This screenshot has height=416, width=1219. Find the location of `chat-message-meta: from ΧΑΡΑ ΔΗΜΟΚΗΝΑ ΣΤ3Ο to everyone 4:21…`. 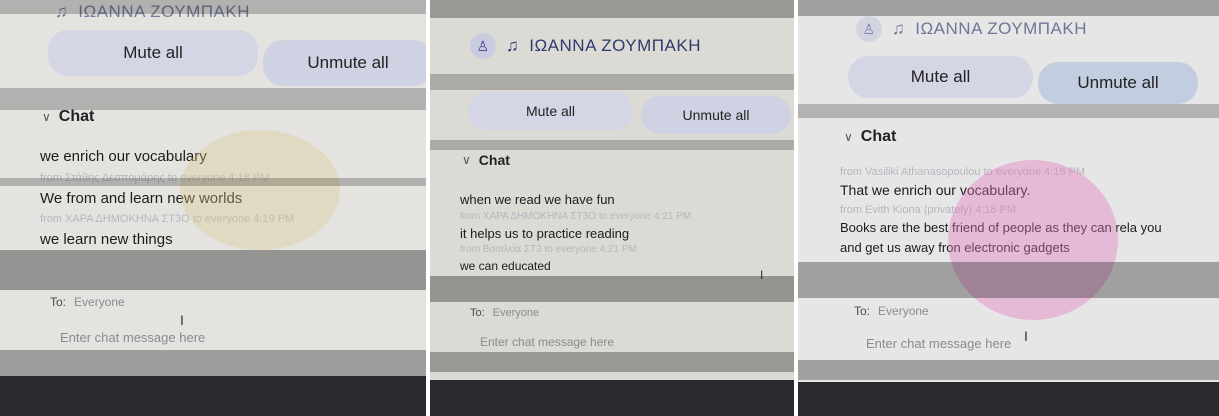

chat-message-meta: from ΧΑΡΑ ΔΗΜΟΚΗΝΑ ΣΤ3Ο to everyone 4:21… is located at coordinates (576, 216).